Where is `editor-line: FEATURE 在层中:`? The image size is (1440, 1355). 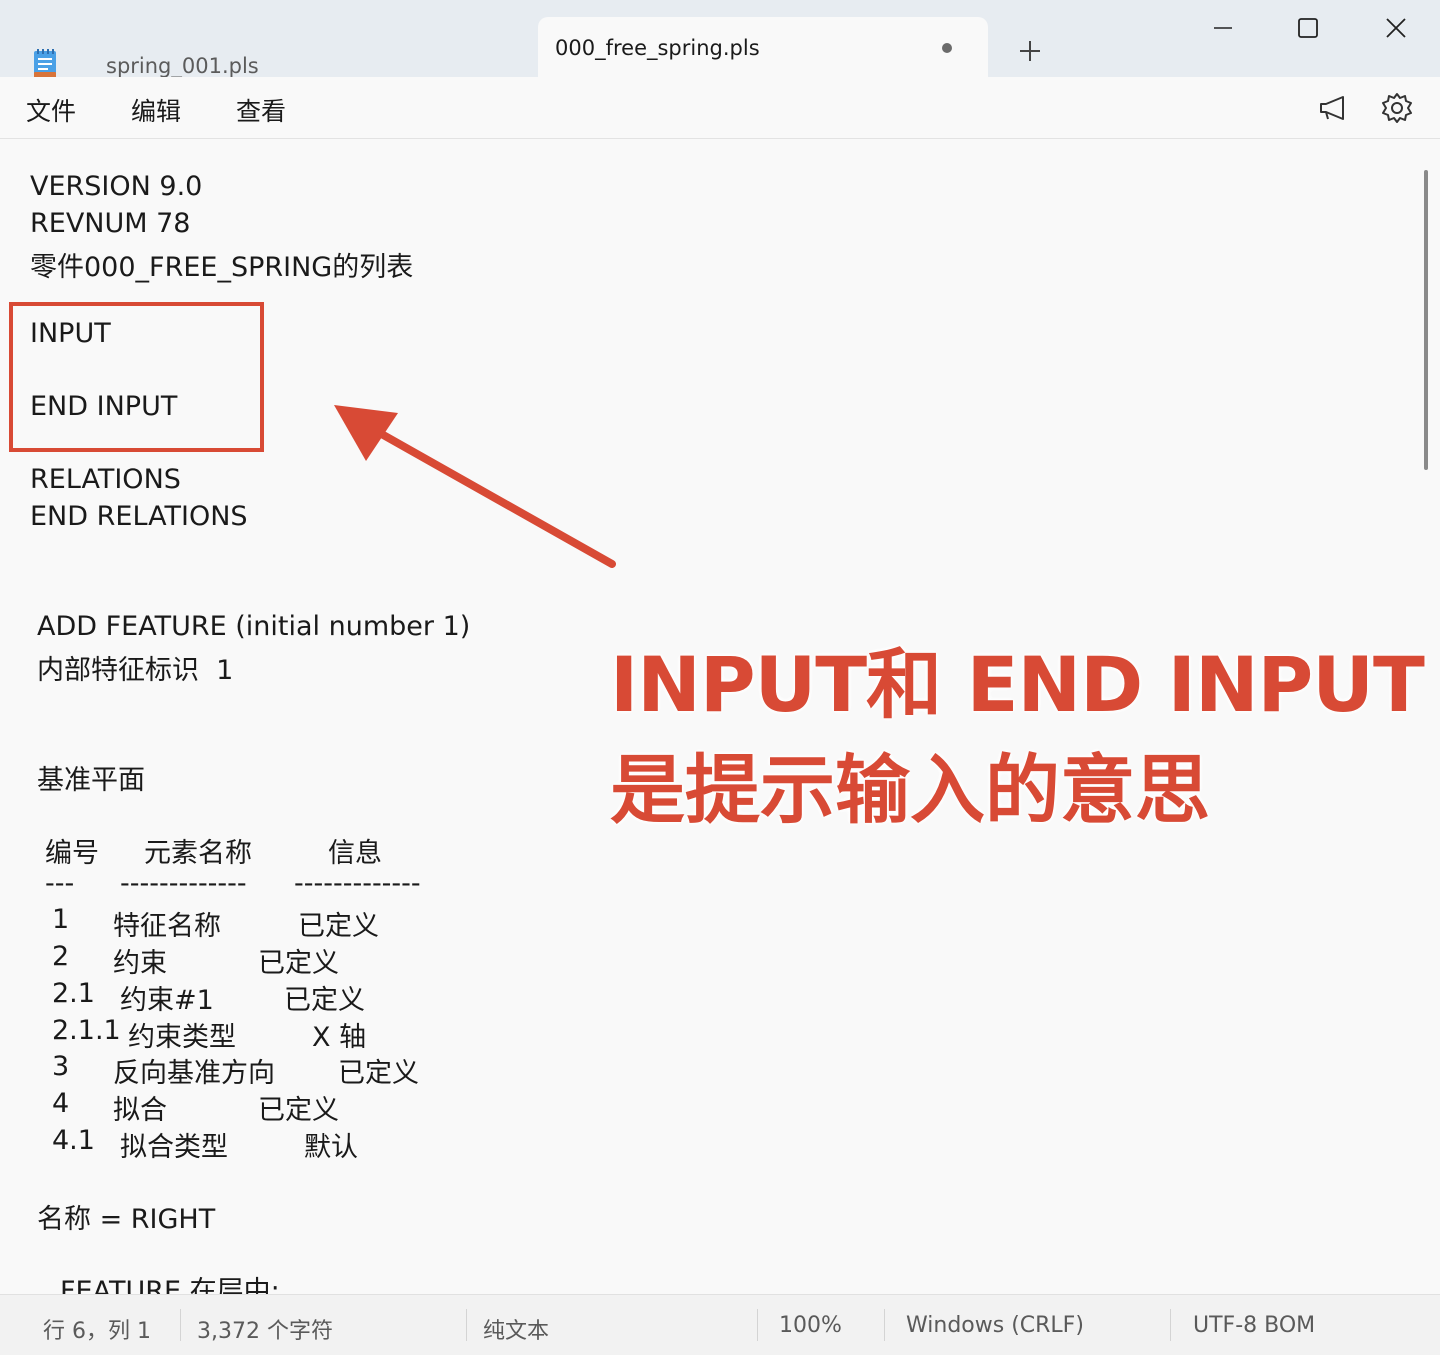 editor-line: FEATURE 在层中: is located at coordinates (170, 1285).